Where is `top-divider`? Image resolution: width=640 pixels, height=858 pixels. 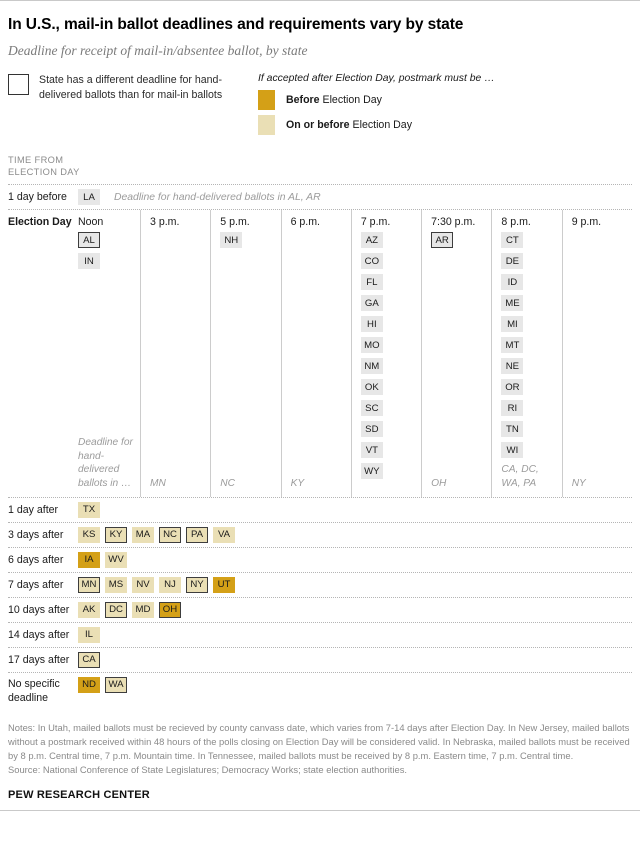
top-divider is located at coordinates (320, 0).